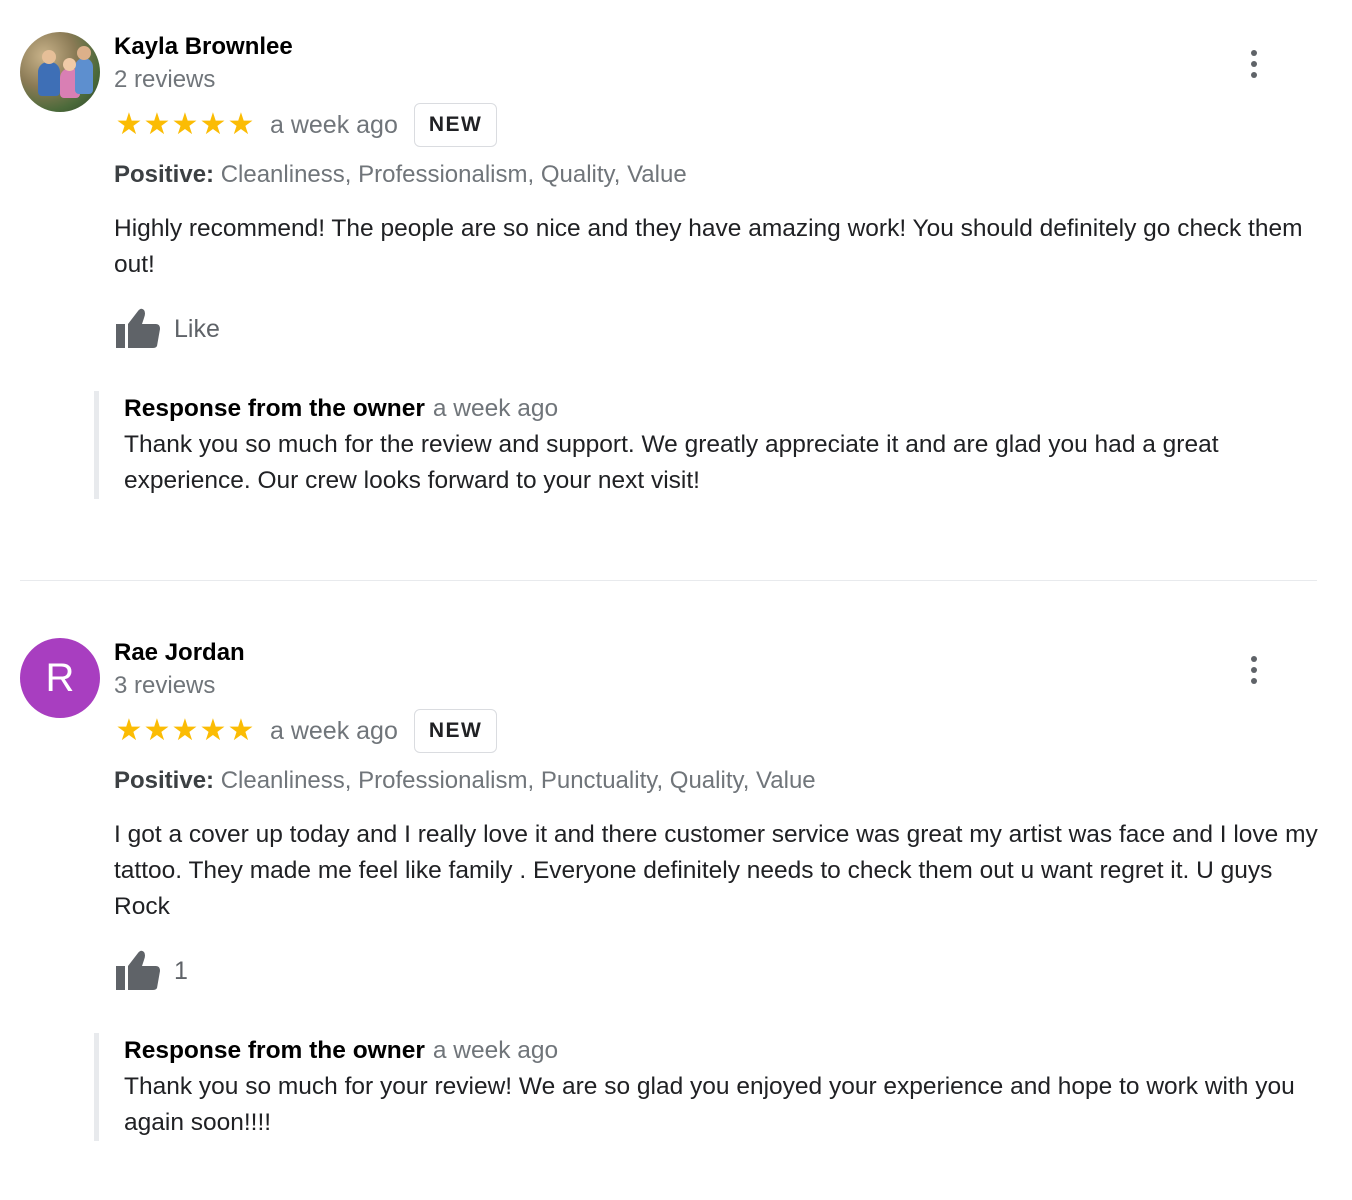  What do you see at coordinates (197, 328) in the screenshot?
I see `like-label: Like` at bounding box center [197, 328].